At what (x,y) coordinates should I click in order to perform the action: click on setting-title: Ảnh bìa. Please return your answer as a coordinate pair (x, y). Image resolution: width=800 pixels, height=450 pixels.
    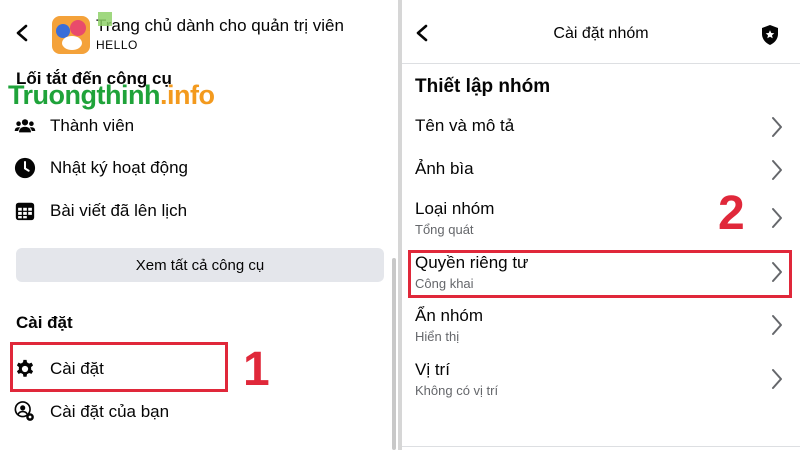
    Looking at the image, I should click on (444, 168).